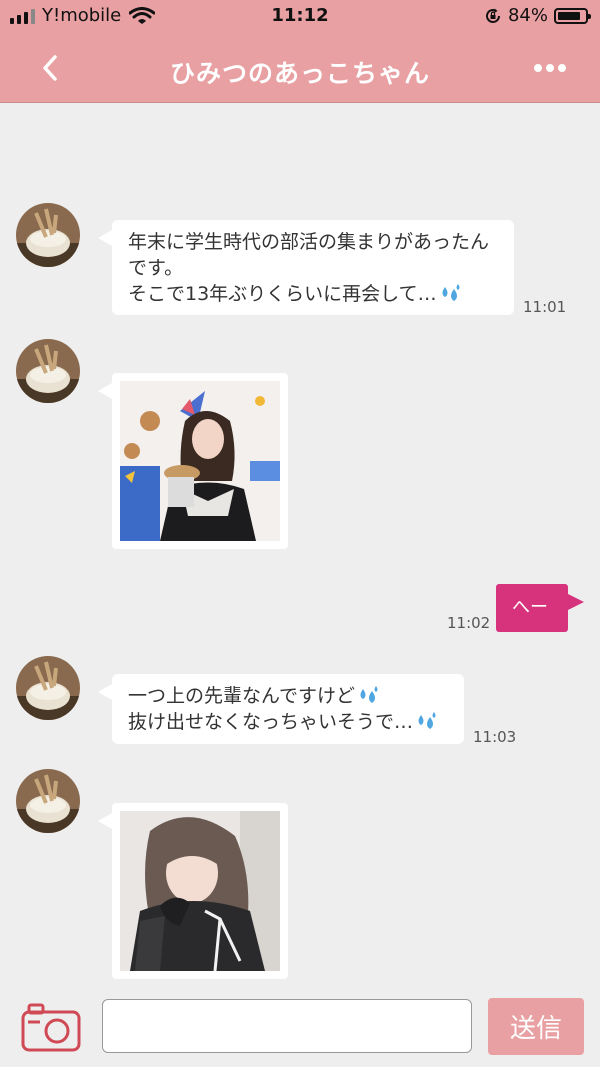  What do you see at coordinates (536, 1026) in the screenshot?
I see `send-button: 送信` at bounding box center [536, 1026].